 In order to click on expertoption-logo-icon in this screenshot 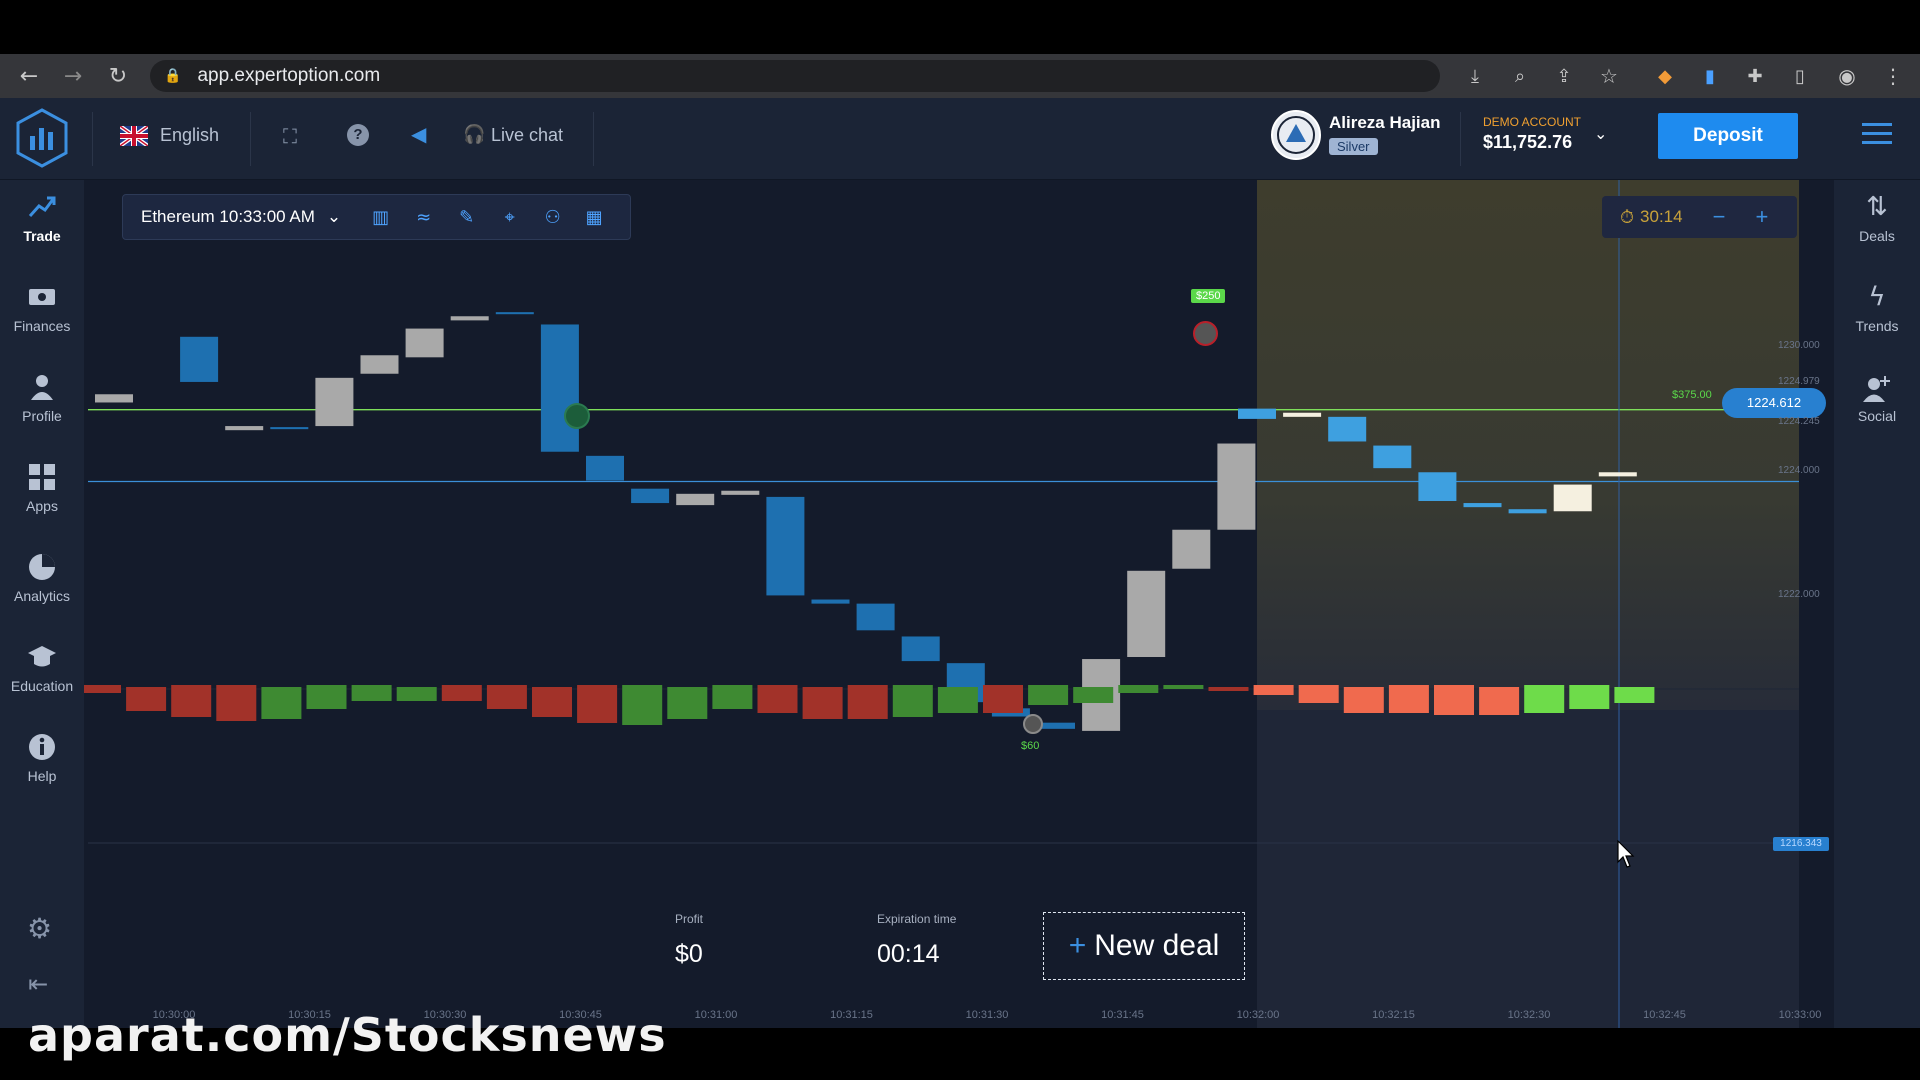, I will do `click(42, 138)`.